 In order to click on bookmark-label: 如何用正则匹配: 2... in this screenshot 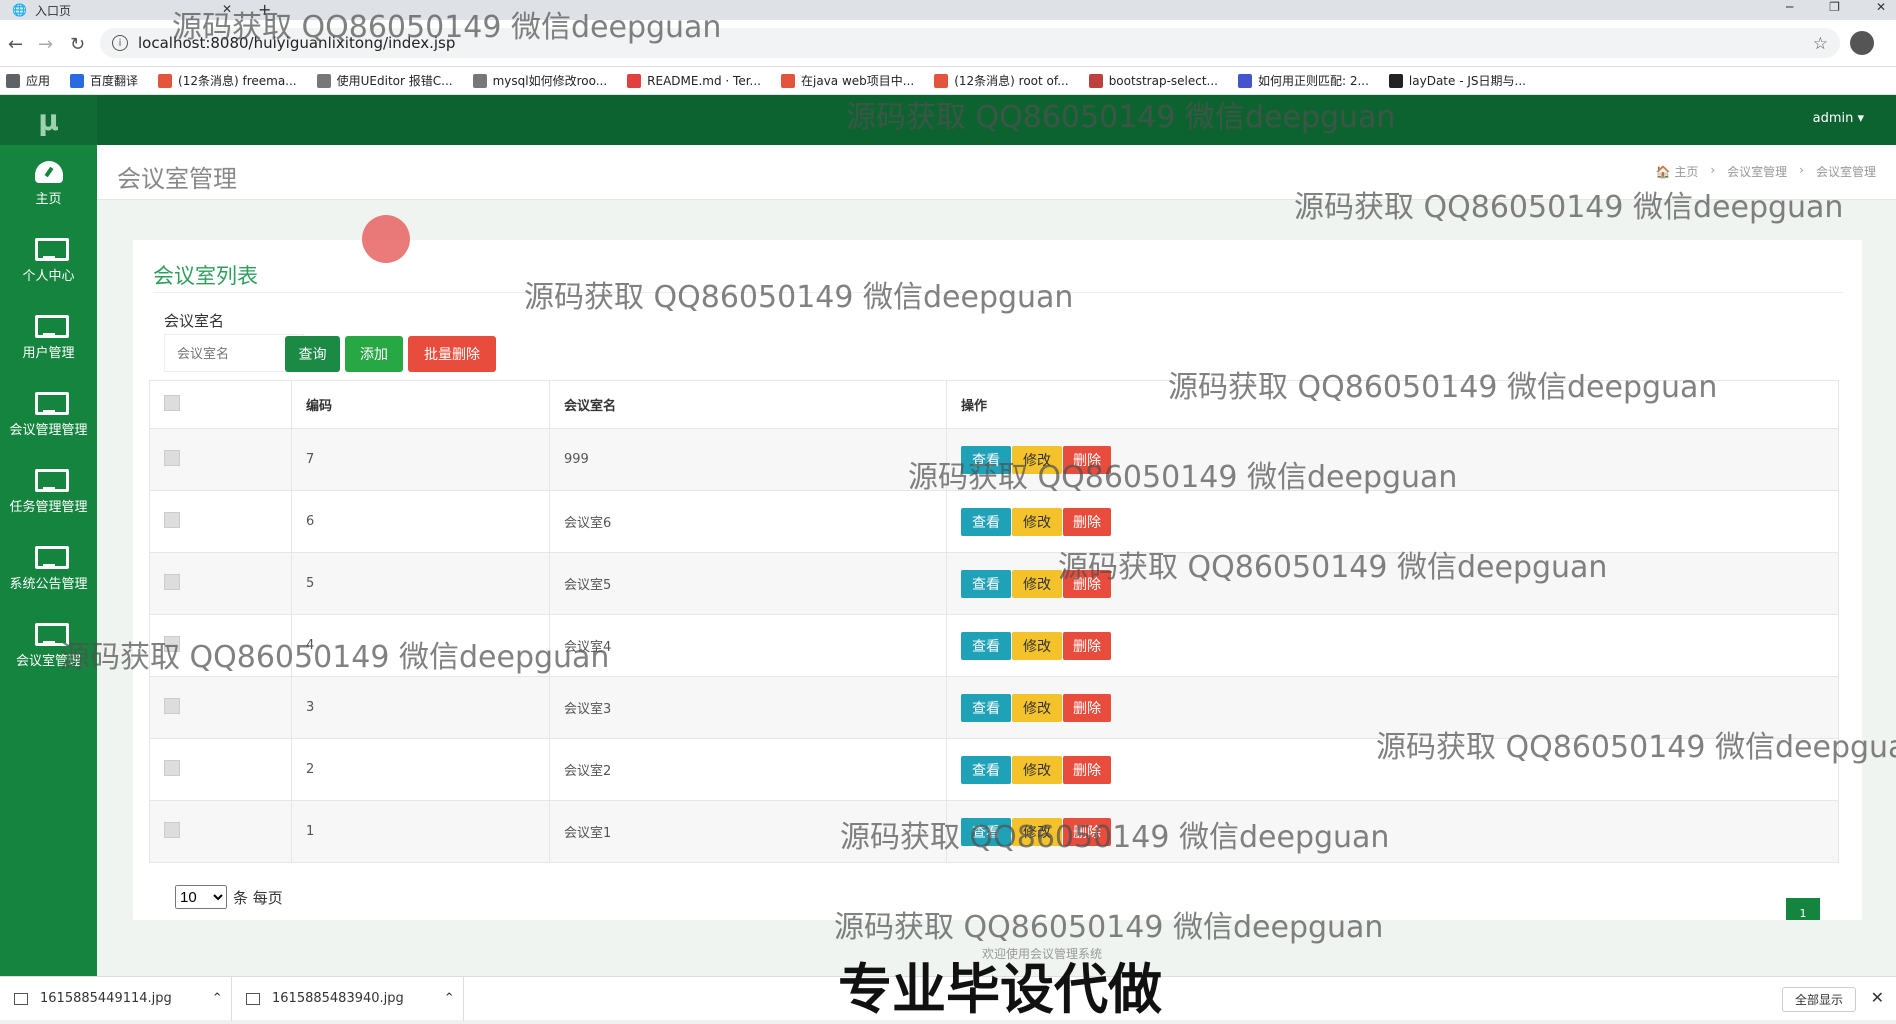, I will do `click(1313, 81)`.